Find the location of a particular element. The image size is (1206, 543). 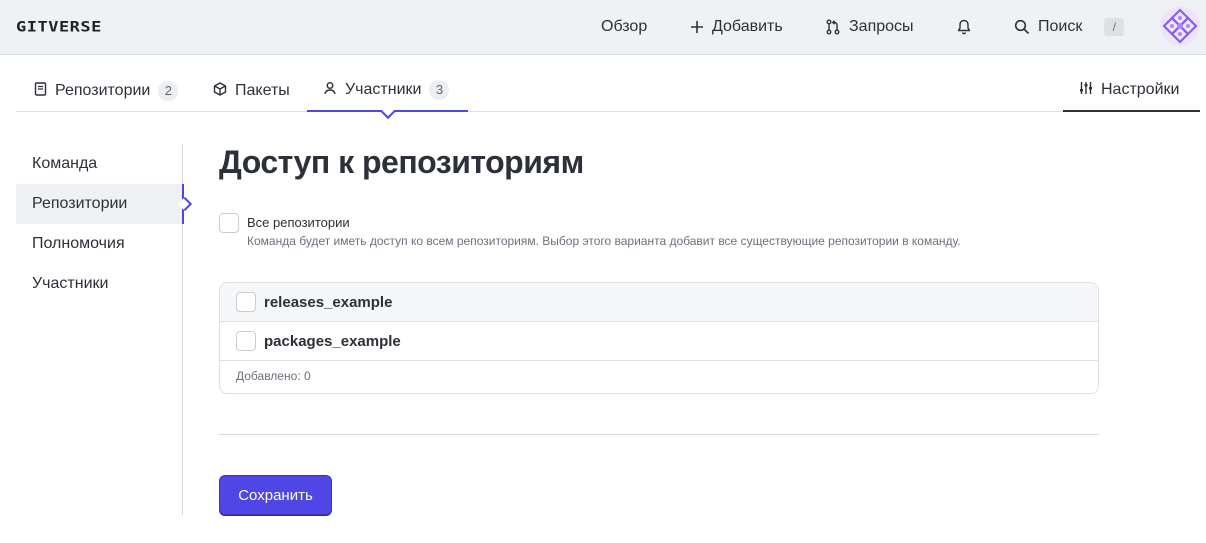

tab-repositories: Репозитории 2 is located at coordinates (106, 91).